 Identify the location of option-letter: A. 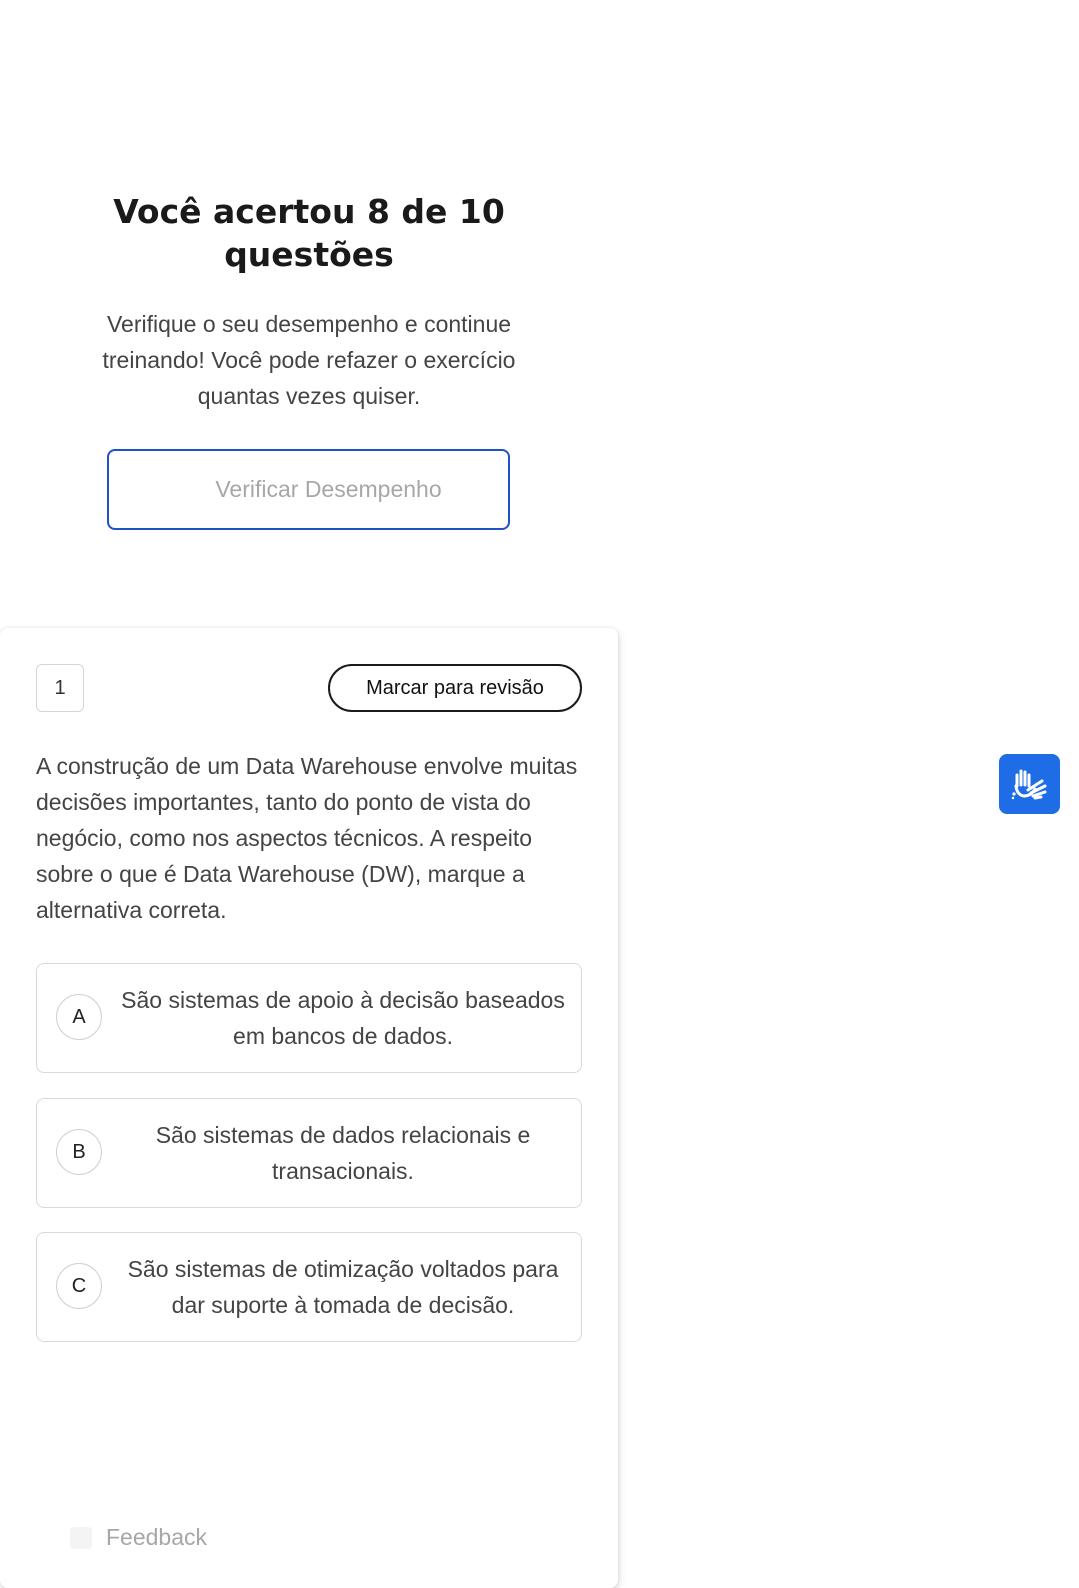
(79, 1017).